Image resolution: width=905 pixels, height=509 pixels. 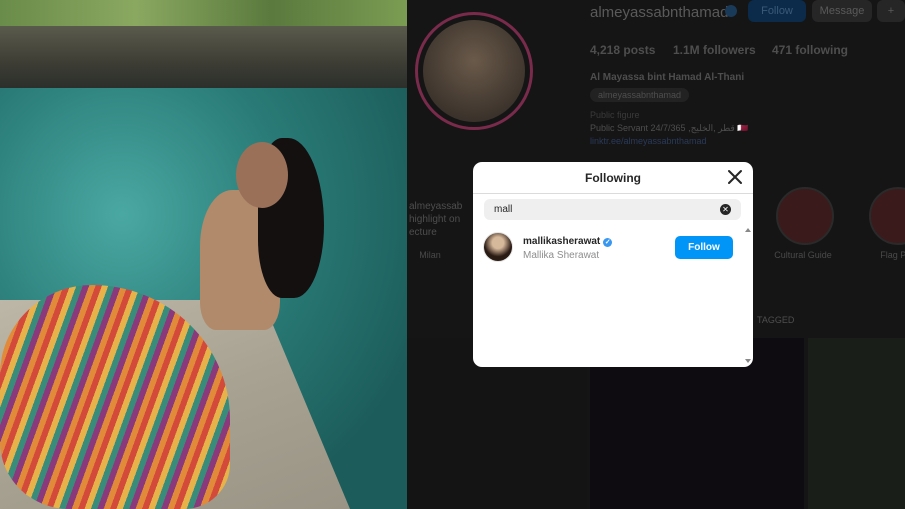 I want to click on scroll-down-arrow-icon, so click(x=748, y=361).